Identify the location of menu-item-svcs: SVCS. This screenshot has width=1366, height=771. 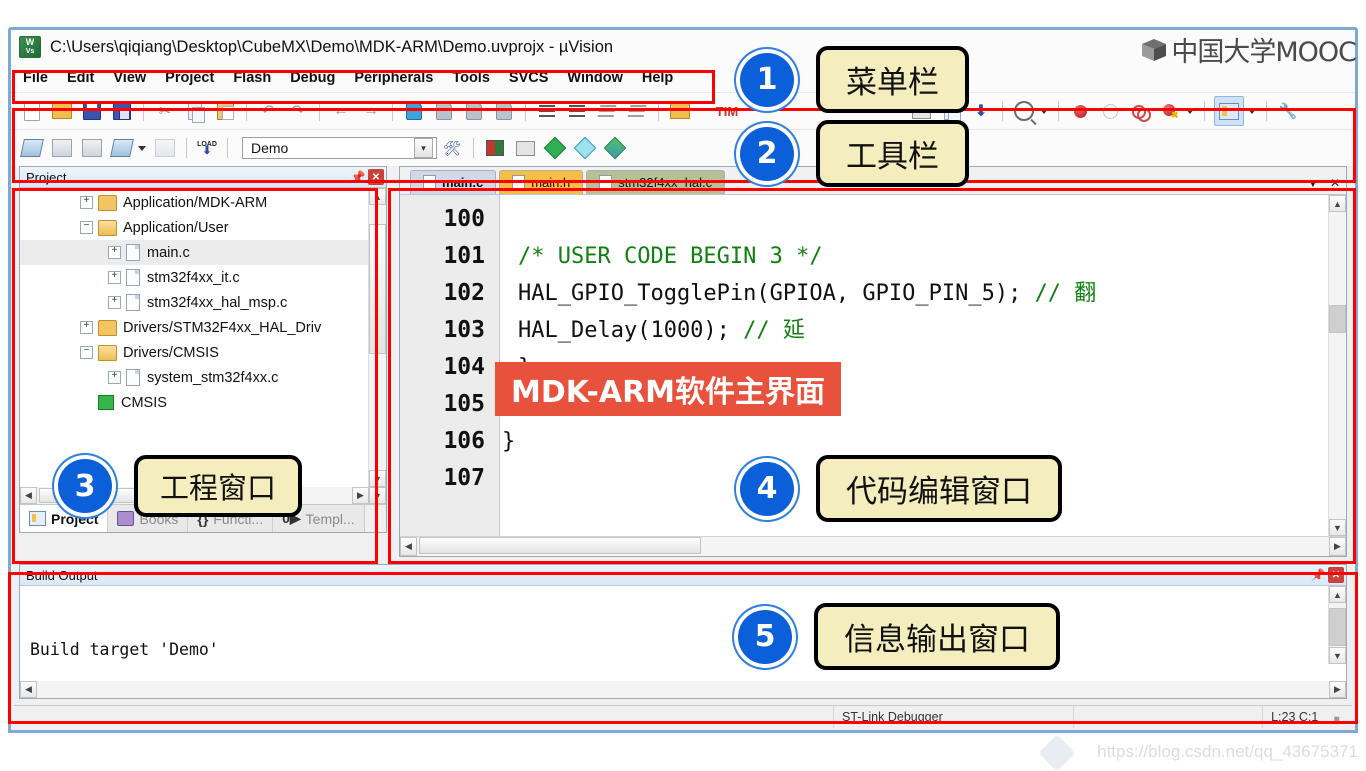
(529, 78).